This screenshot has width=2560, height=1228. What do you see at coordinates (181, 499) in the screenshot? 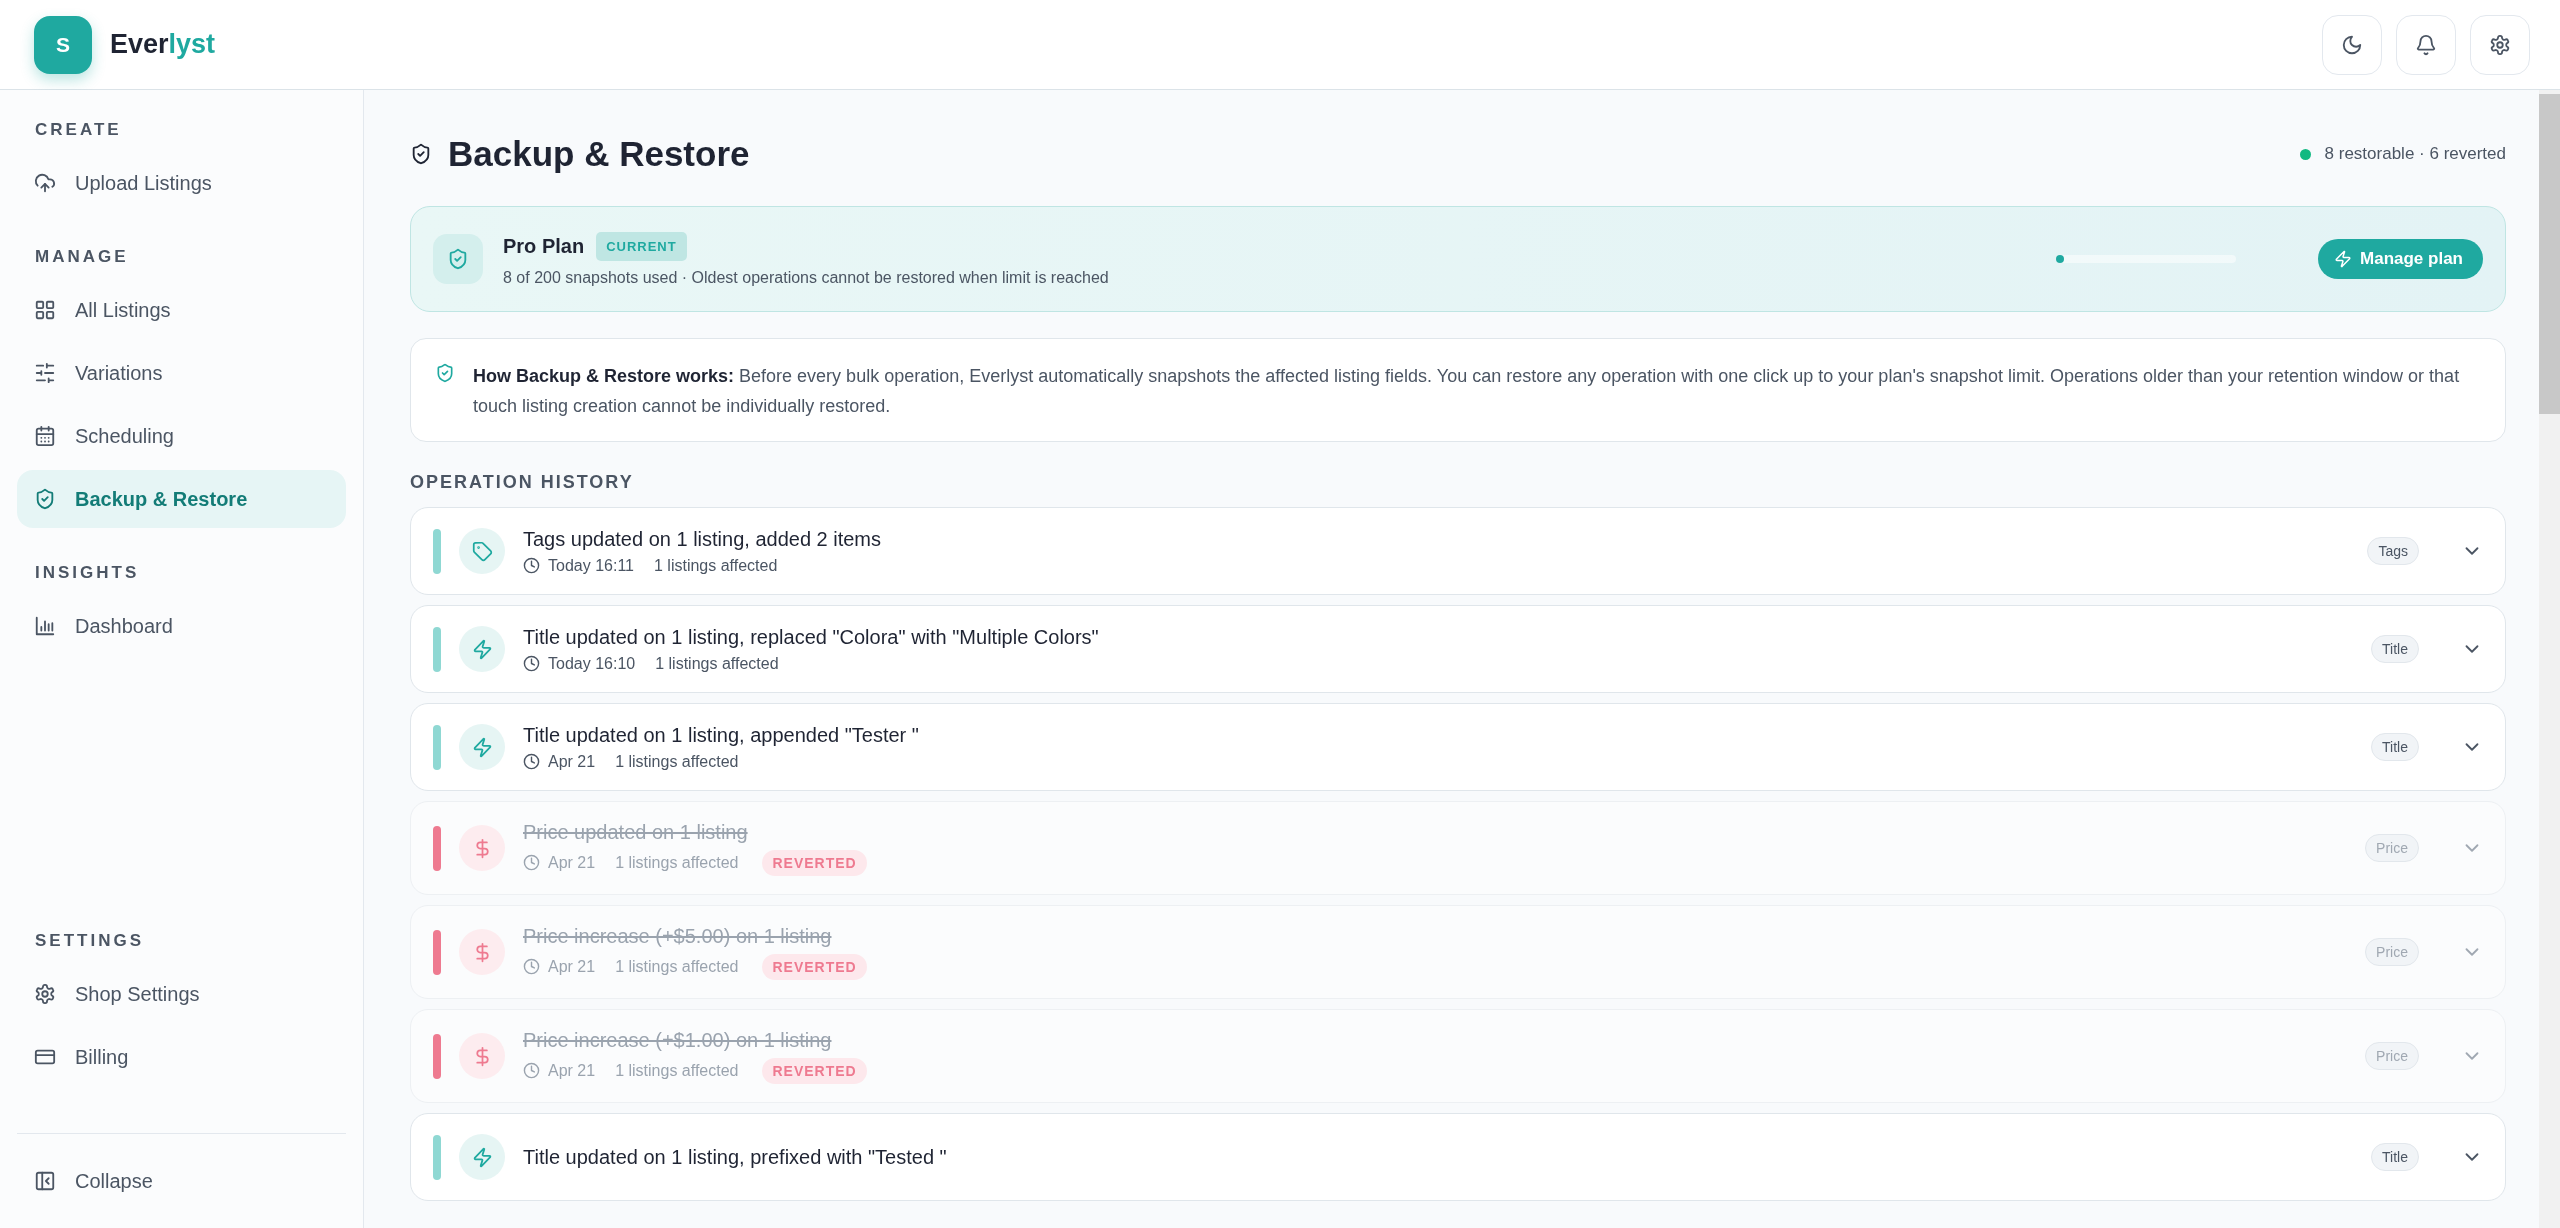
I see `sidebar-item: Backup & Restore` at bounding box center [181, 499].